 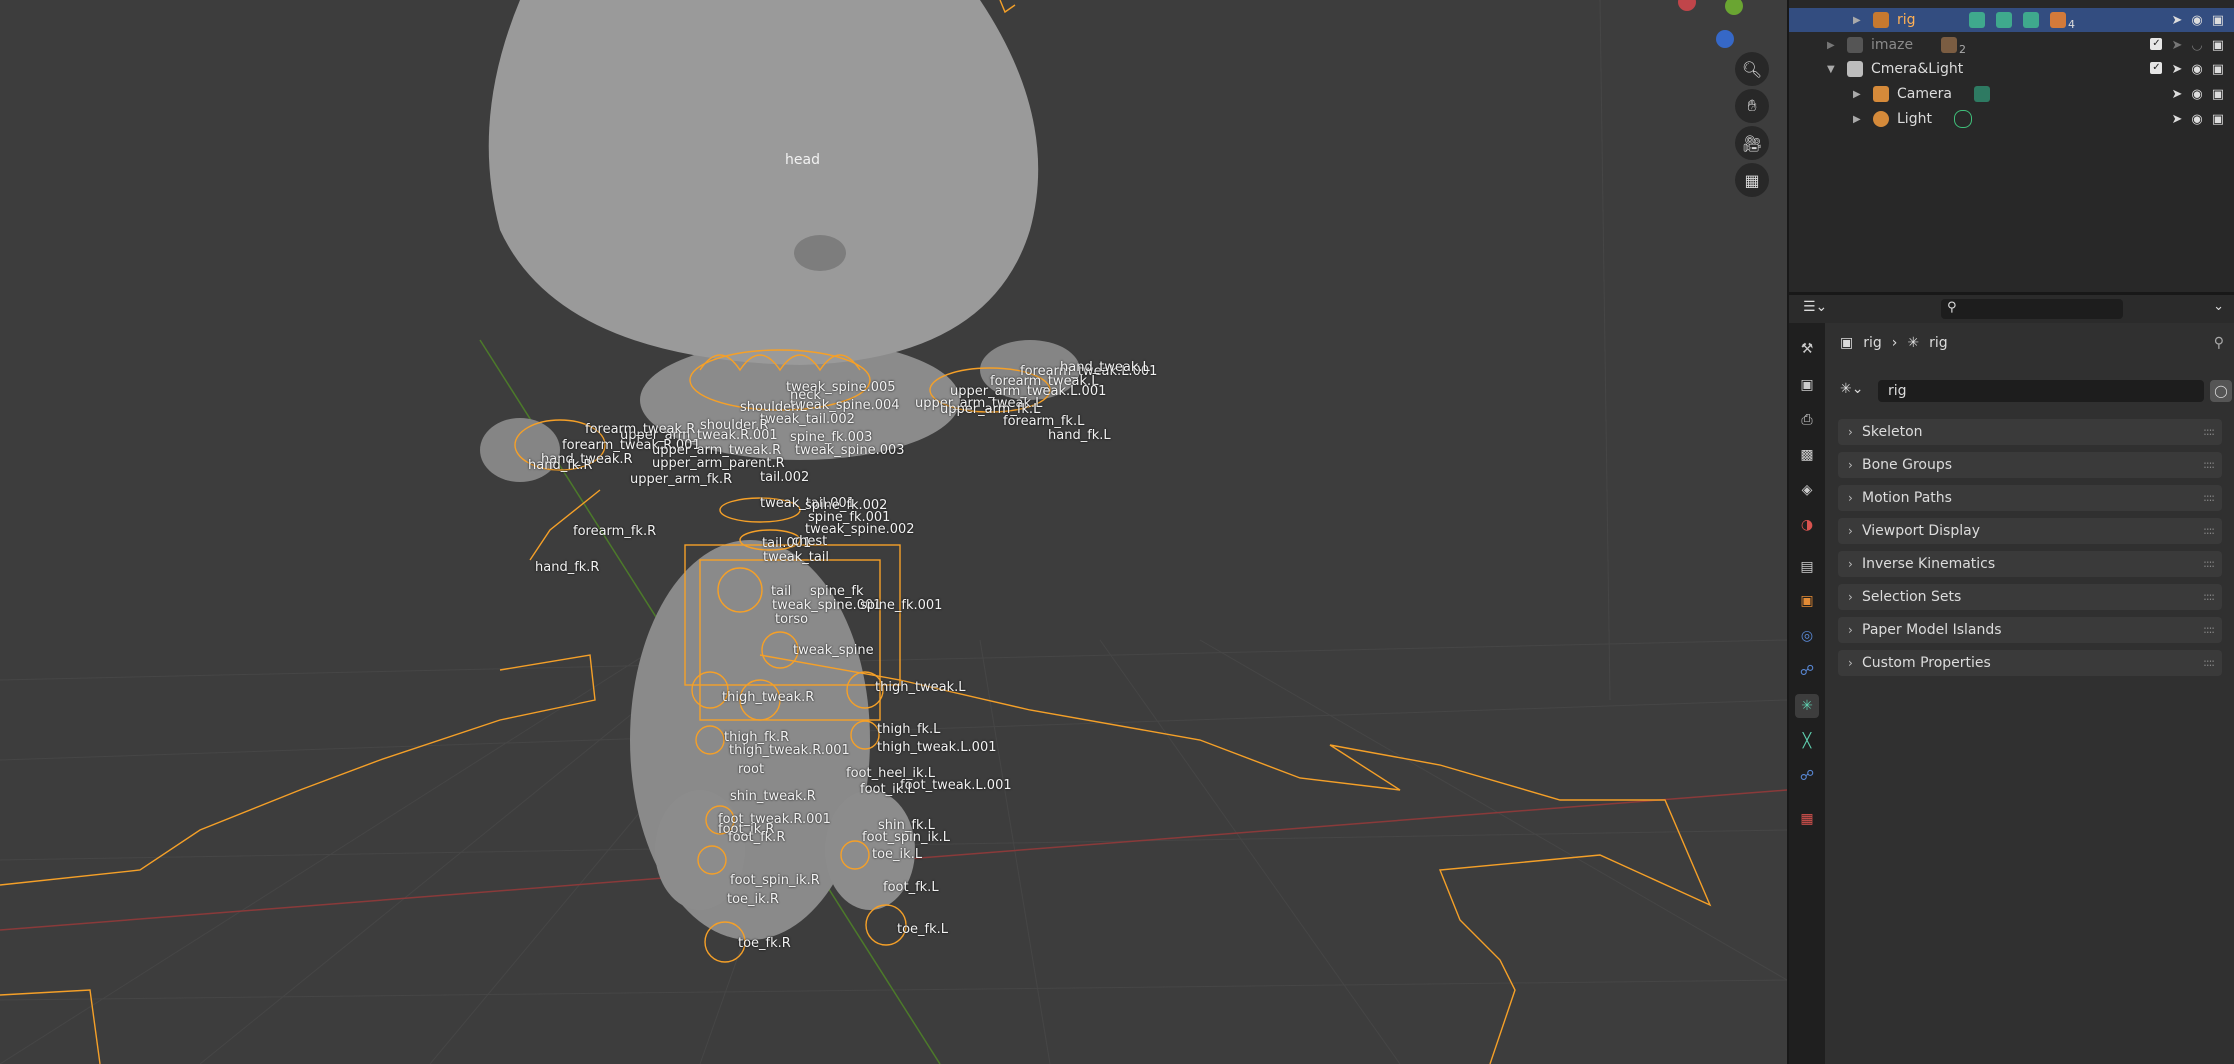 I want to click on bone-label: tweak_spine.003, so click(x=850, y=450).